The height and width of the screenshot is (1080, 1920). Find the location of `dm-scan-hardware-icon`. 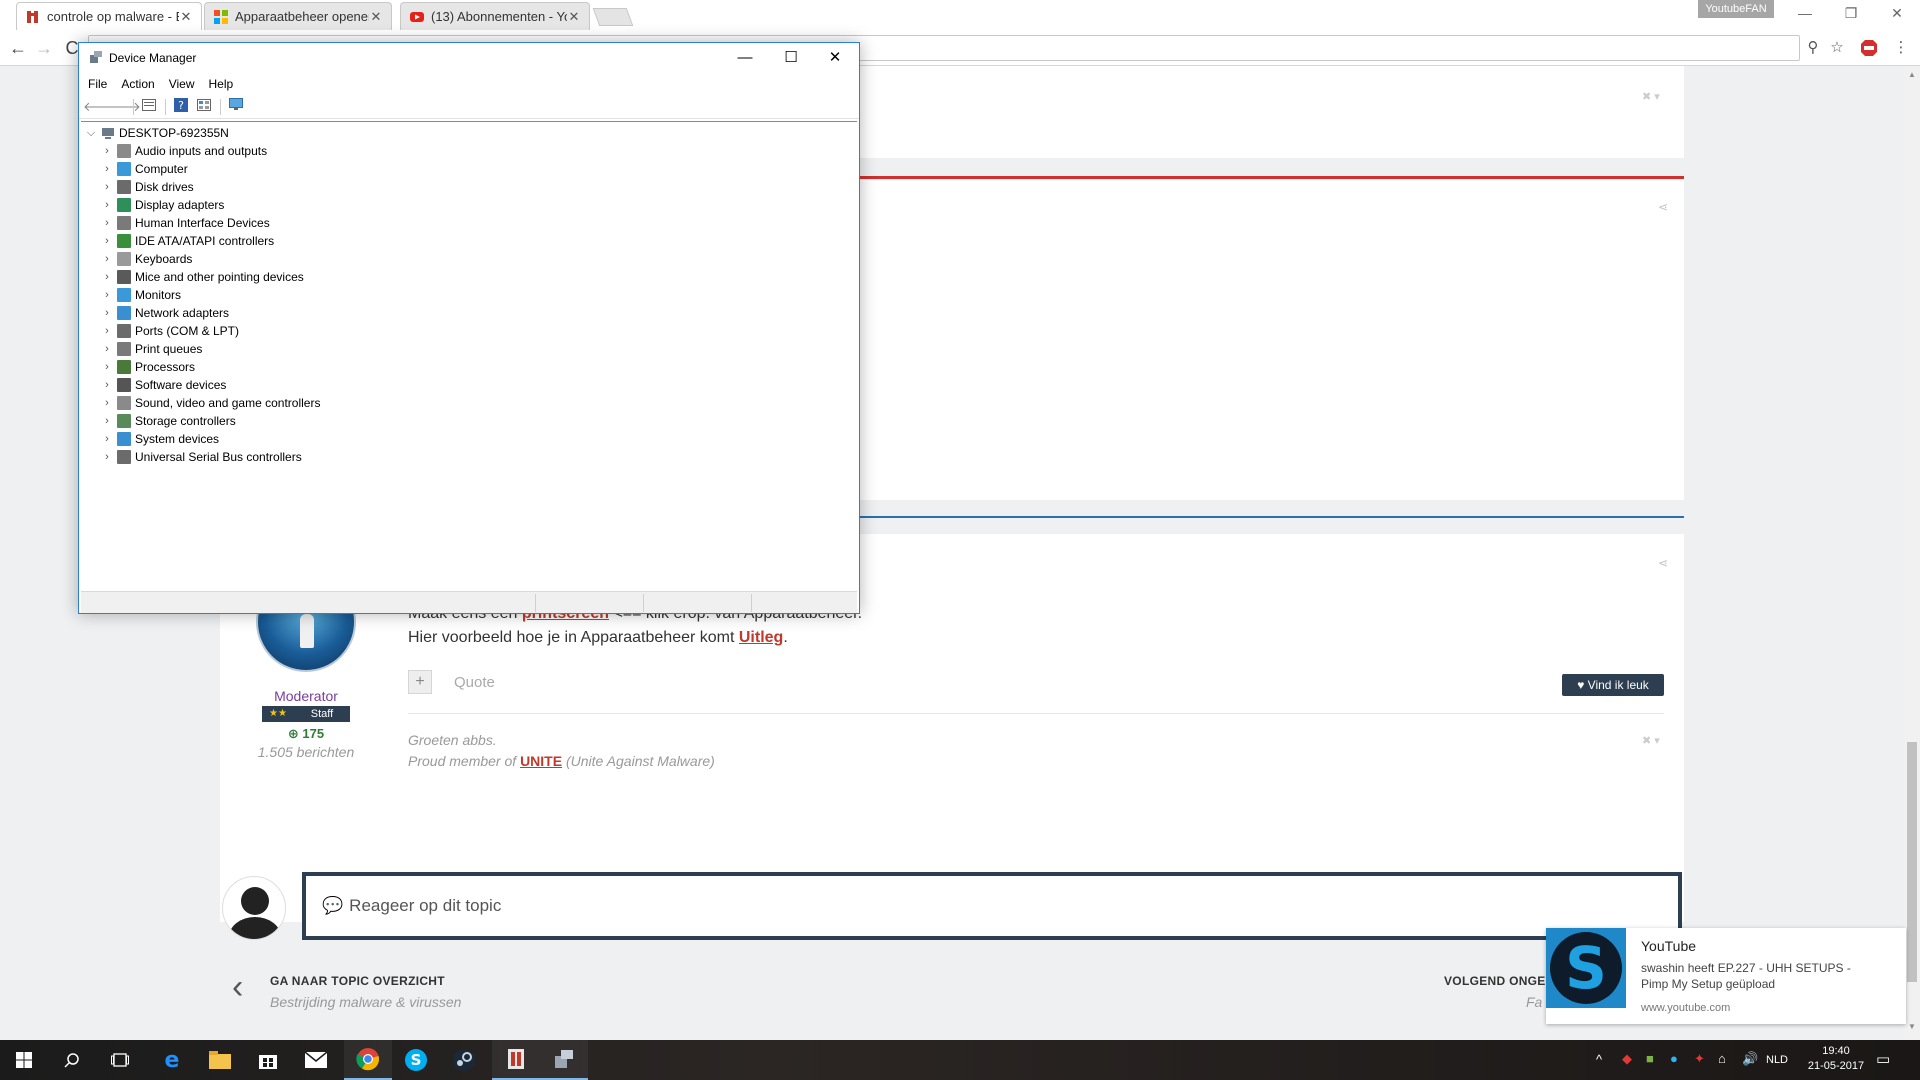

dm-scan-hardware-icon is located at coordinates (236, 106).